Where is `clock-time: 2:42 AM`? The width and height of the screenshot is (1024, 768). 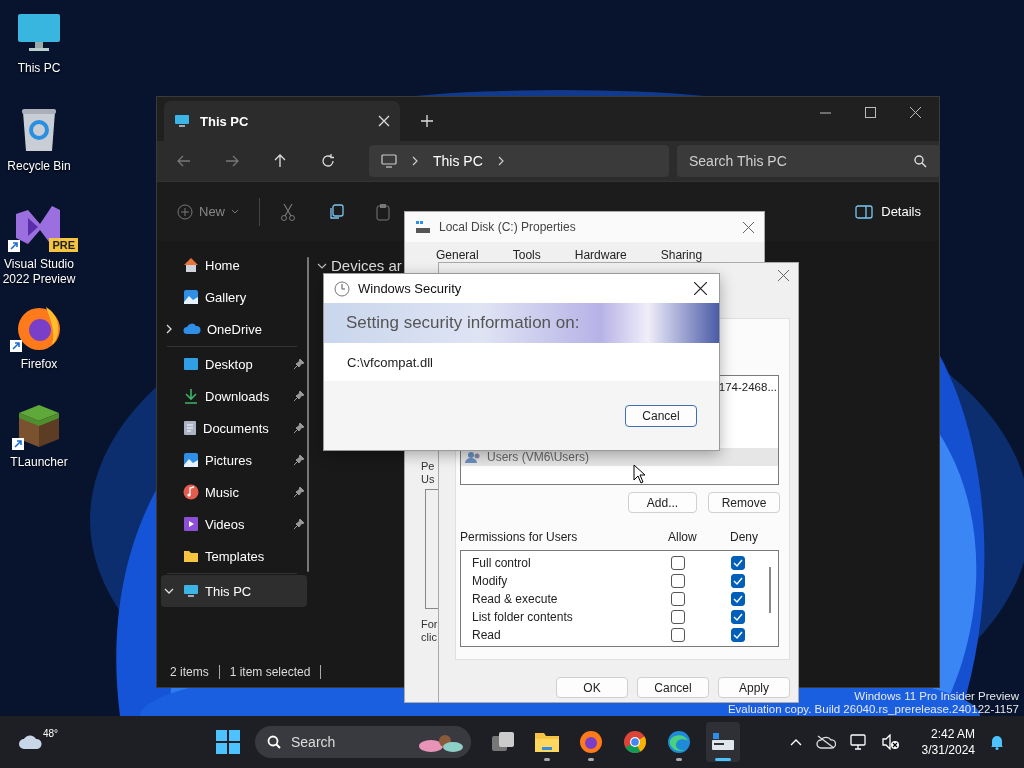
clock-time: 2:42 AM is located at coordinates (952, 734).